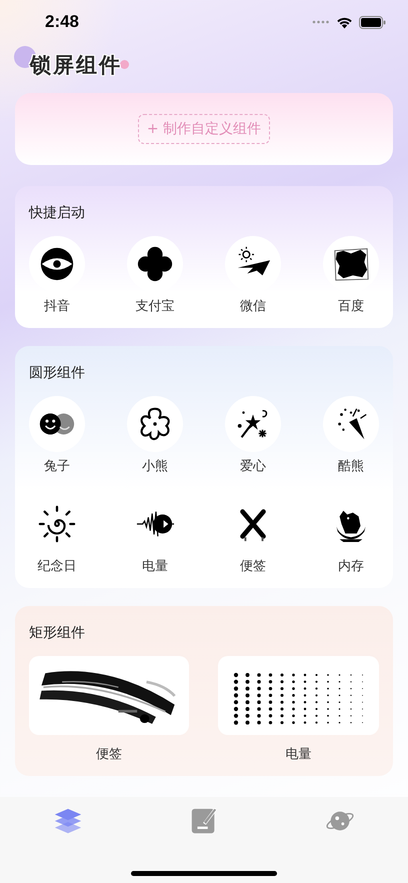 Image resolution: width=408 pixels, height=883 pixels. Describe the element at coordinates (76, 65) in the screenshot. I see `page-title: 锁屏组件` at that location.